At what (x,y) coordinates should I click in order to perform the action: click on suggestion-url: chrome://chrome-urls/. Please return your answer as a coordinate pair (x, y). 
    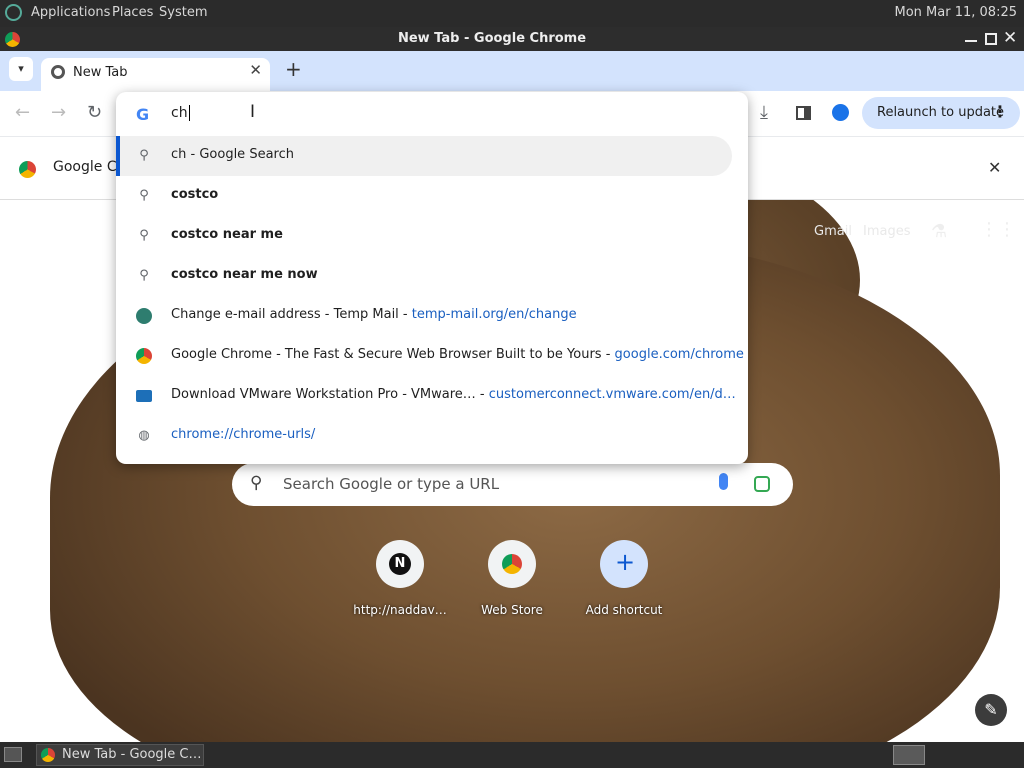
    Looking at the image, I should click on (243, 434).